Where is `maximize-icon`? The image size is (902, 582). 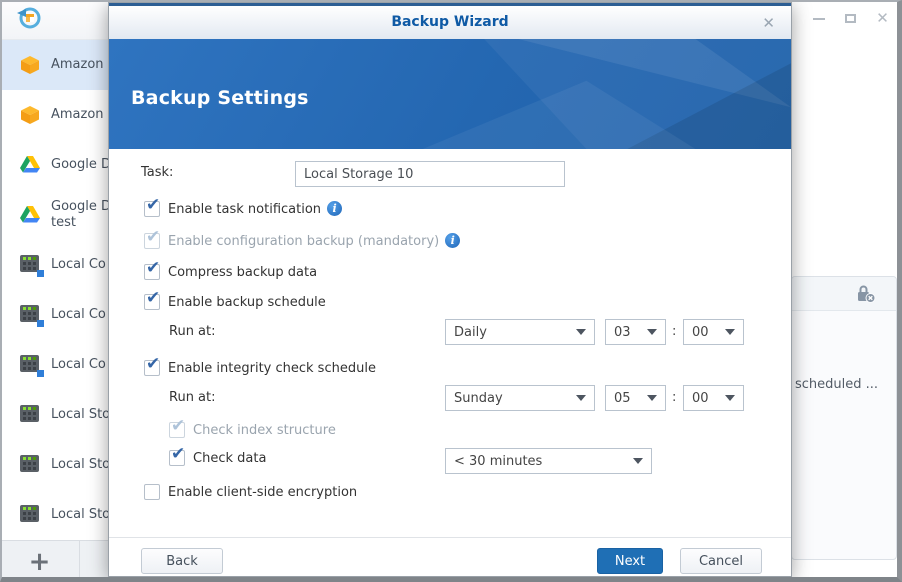
maximize-icon is located at coordinates (850, 18).